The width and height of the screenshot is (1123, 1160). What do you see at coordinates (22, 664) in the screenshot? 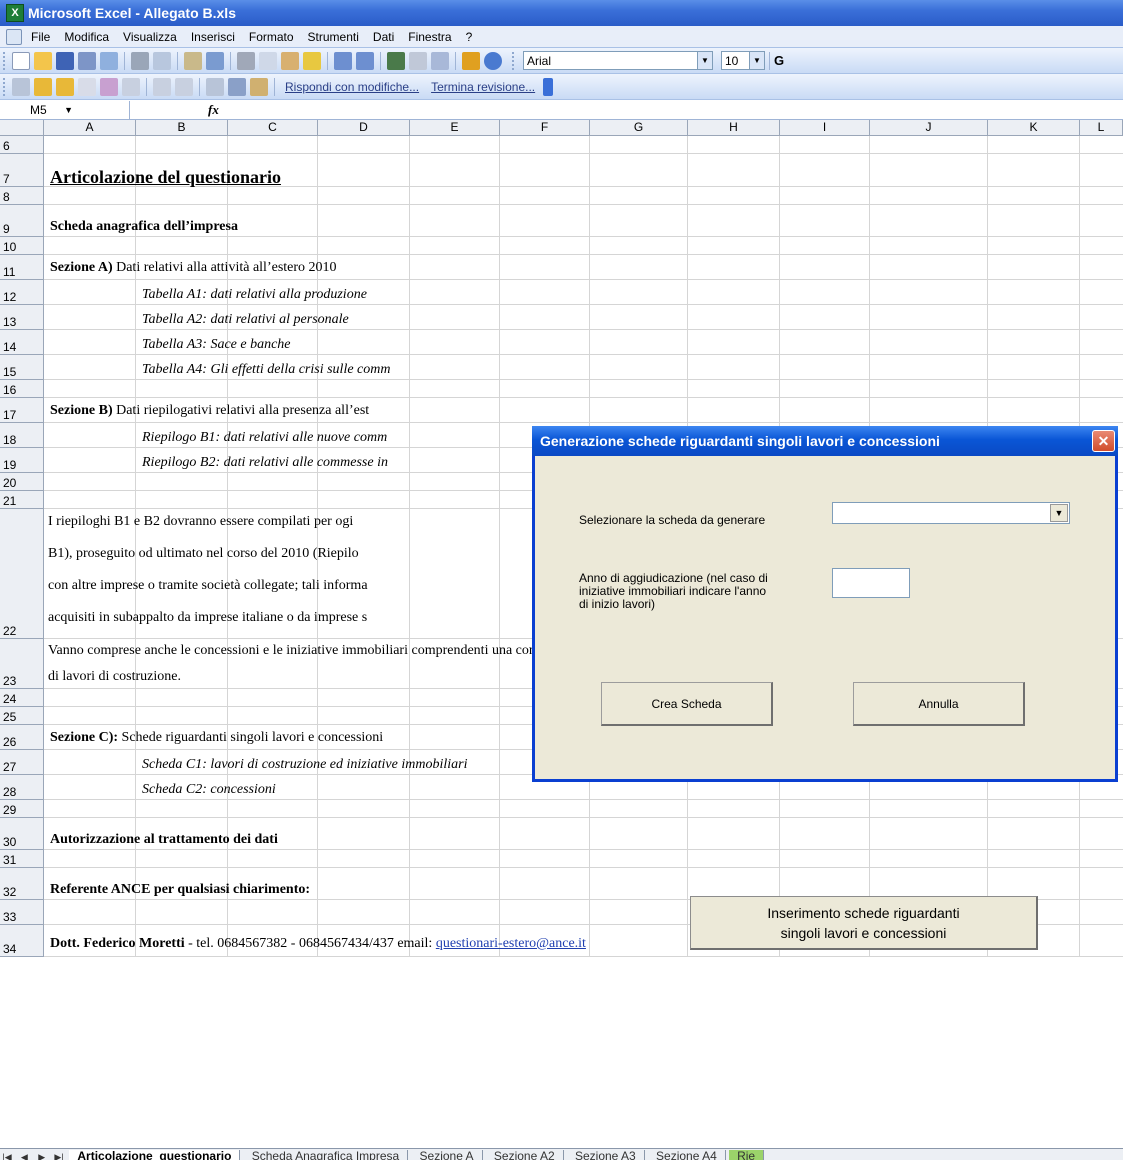
I see `row-header: 23` at bounding box center [22, 664].